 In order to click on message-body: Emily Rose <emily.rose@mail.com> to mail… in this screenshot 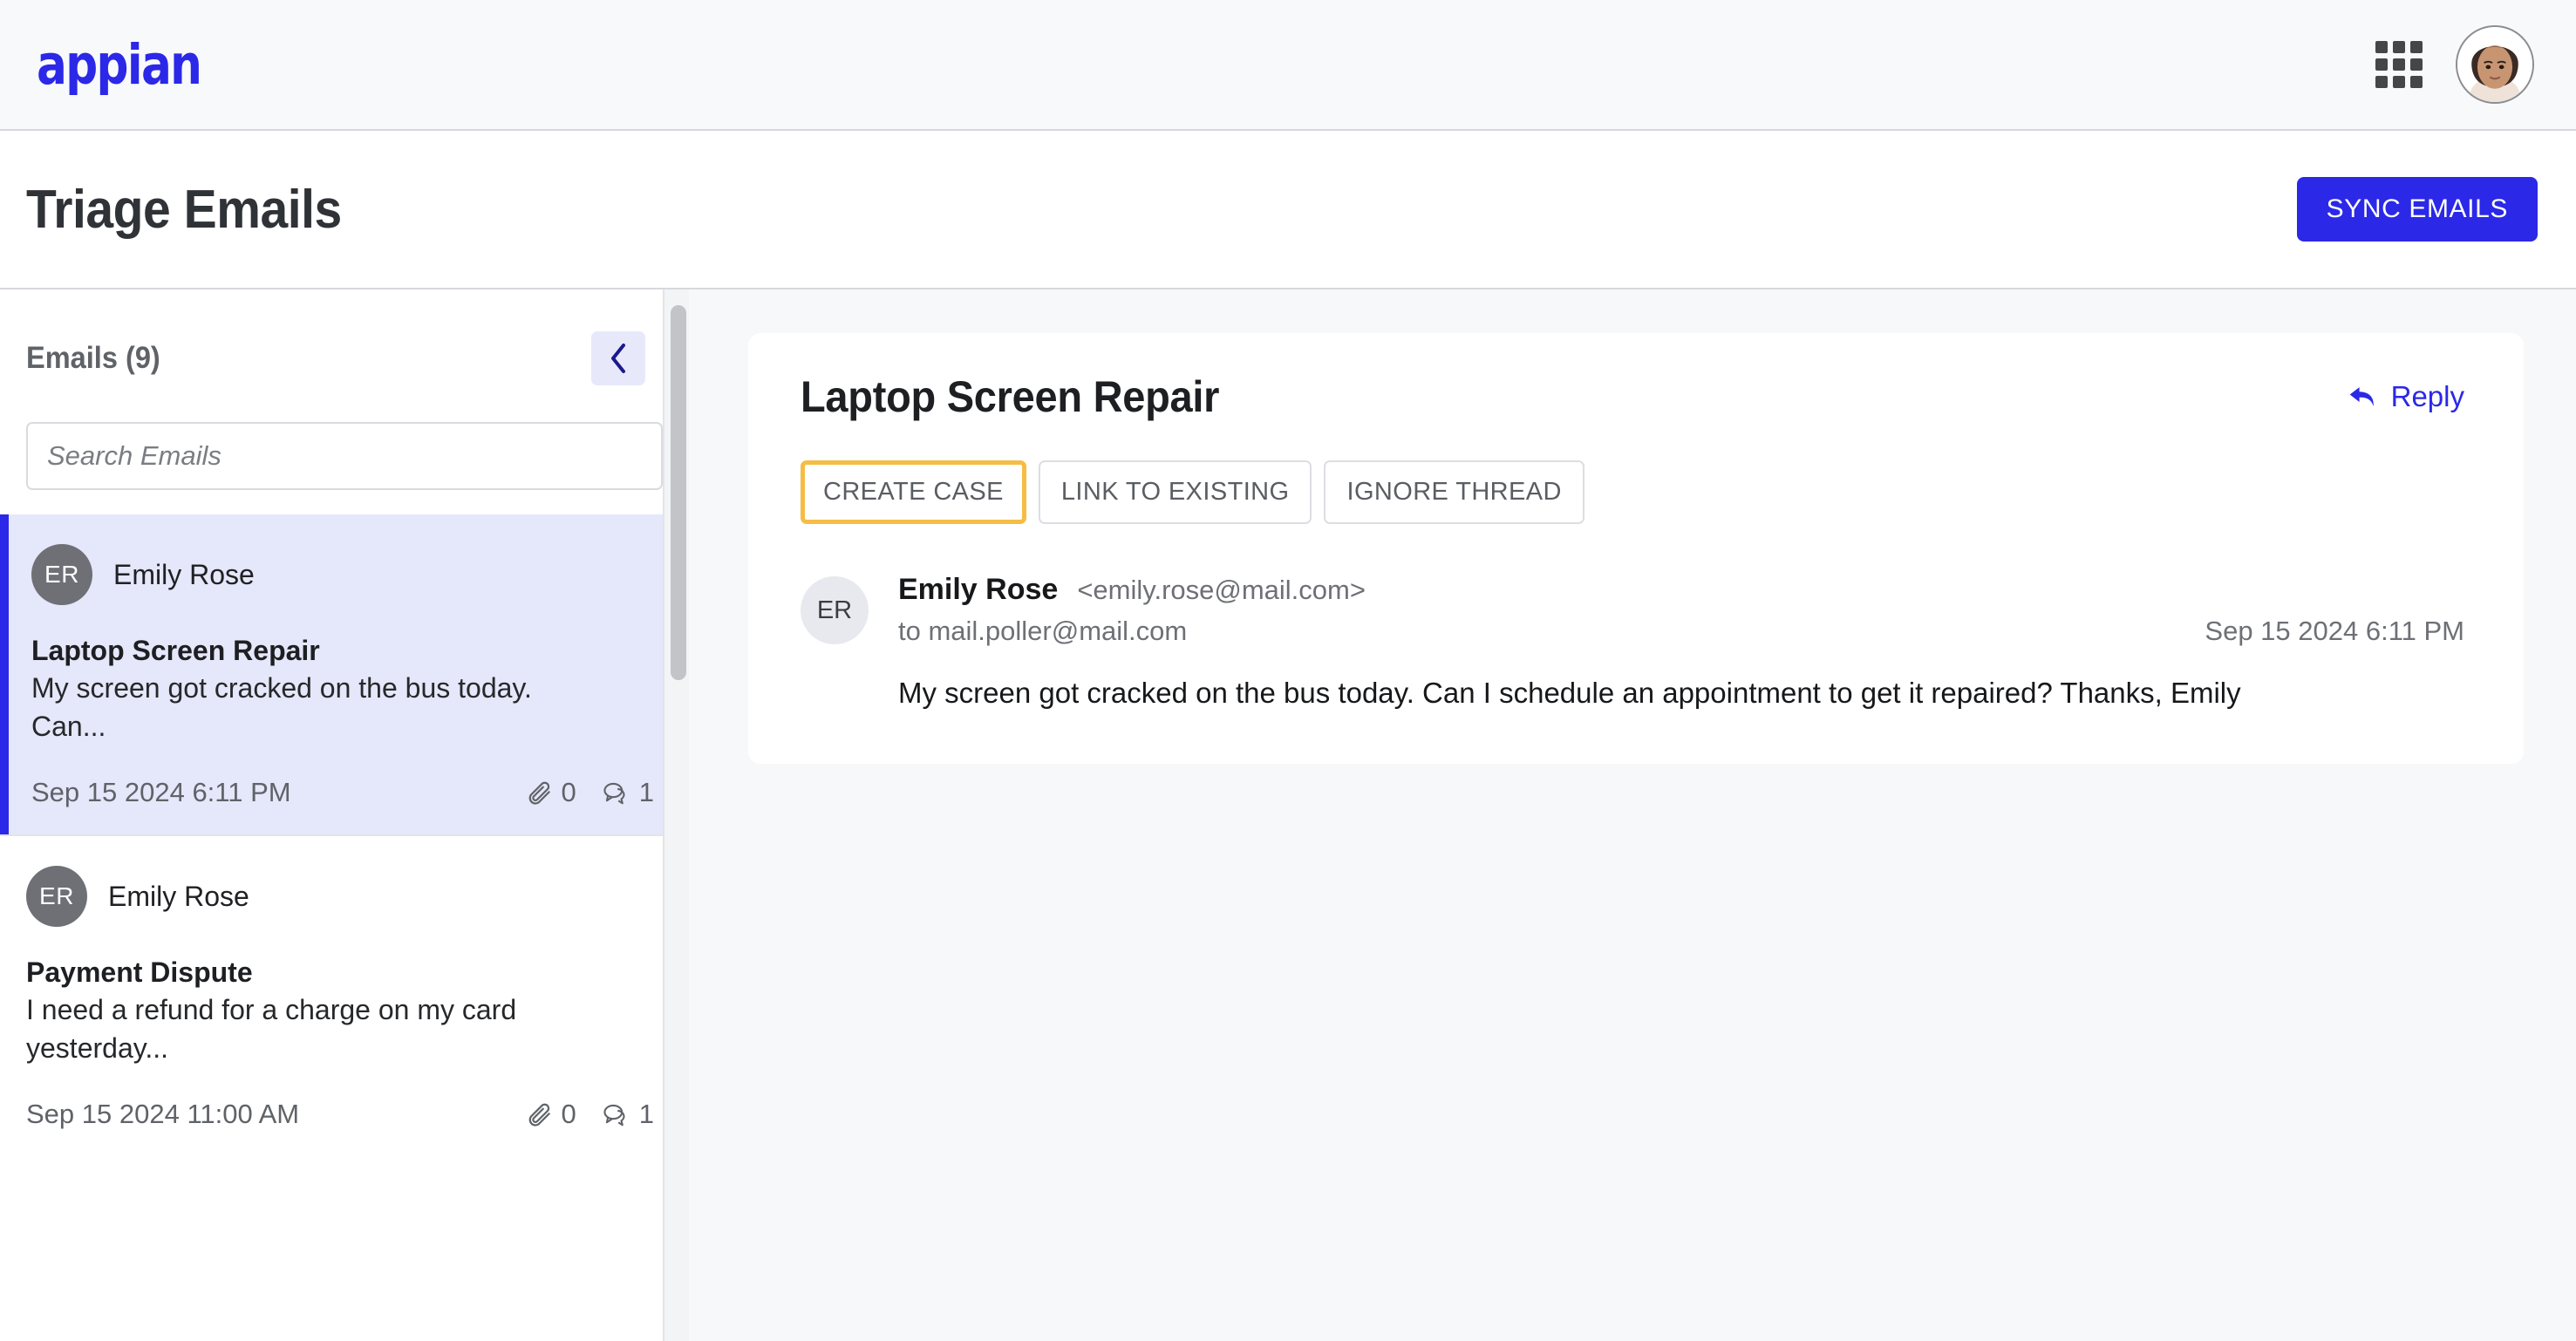, I will do `click(1685, 643)`.